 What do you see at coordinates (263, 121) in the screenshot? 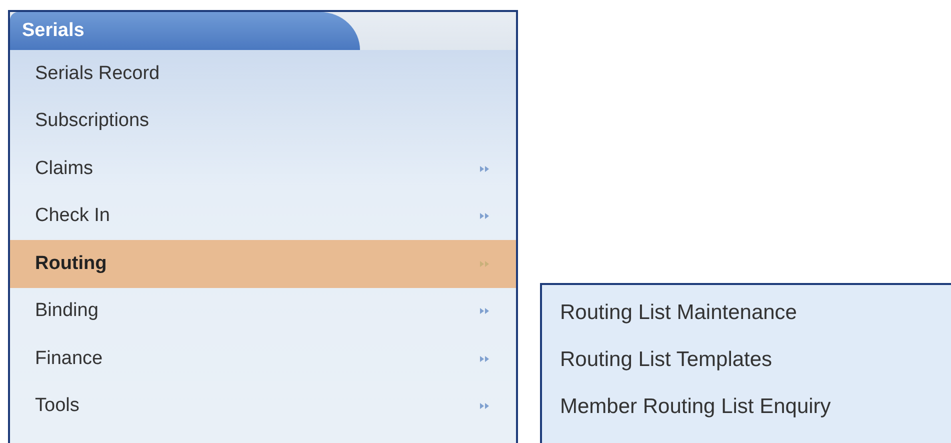
I see `menu-item: Subscriptions` at bounding box center [263, 121].